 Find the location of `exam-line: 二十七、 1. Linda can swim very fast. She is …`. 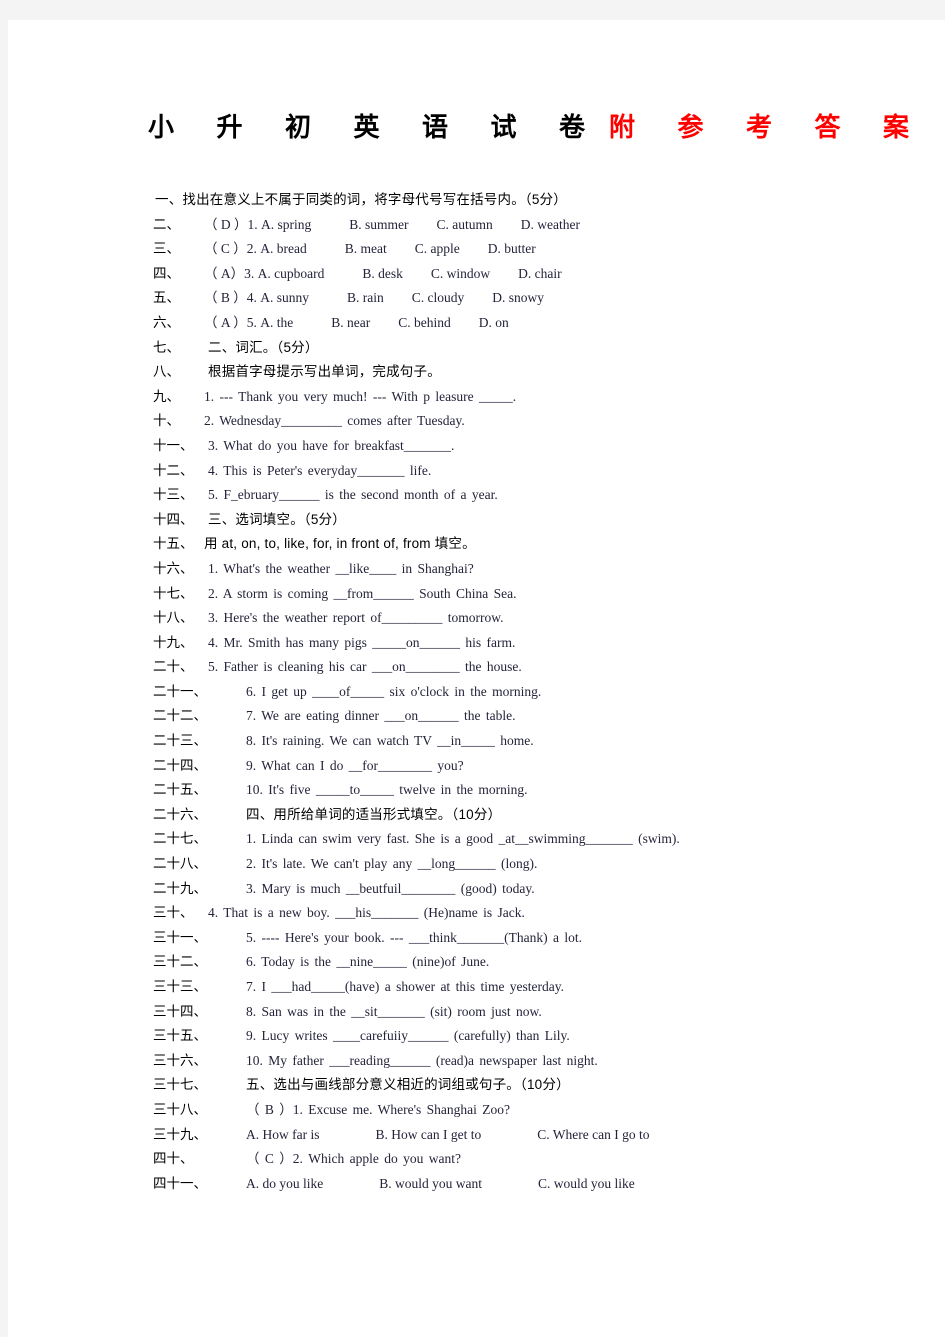

exam-line: 二十七、 1. Linda can swim very fast. She is … is located at coordinates (476, 839).